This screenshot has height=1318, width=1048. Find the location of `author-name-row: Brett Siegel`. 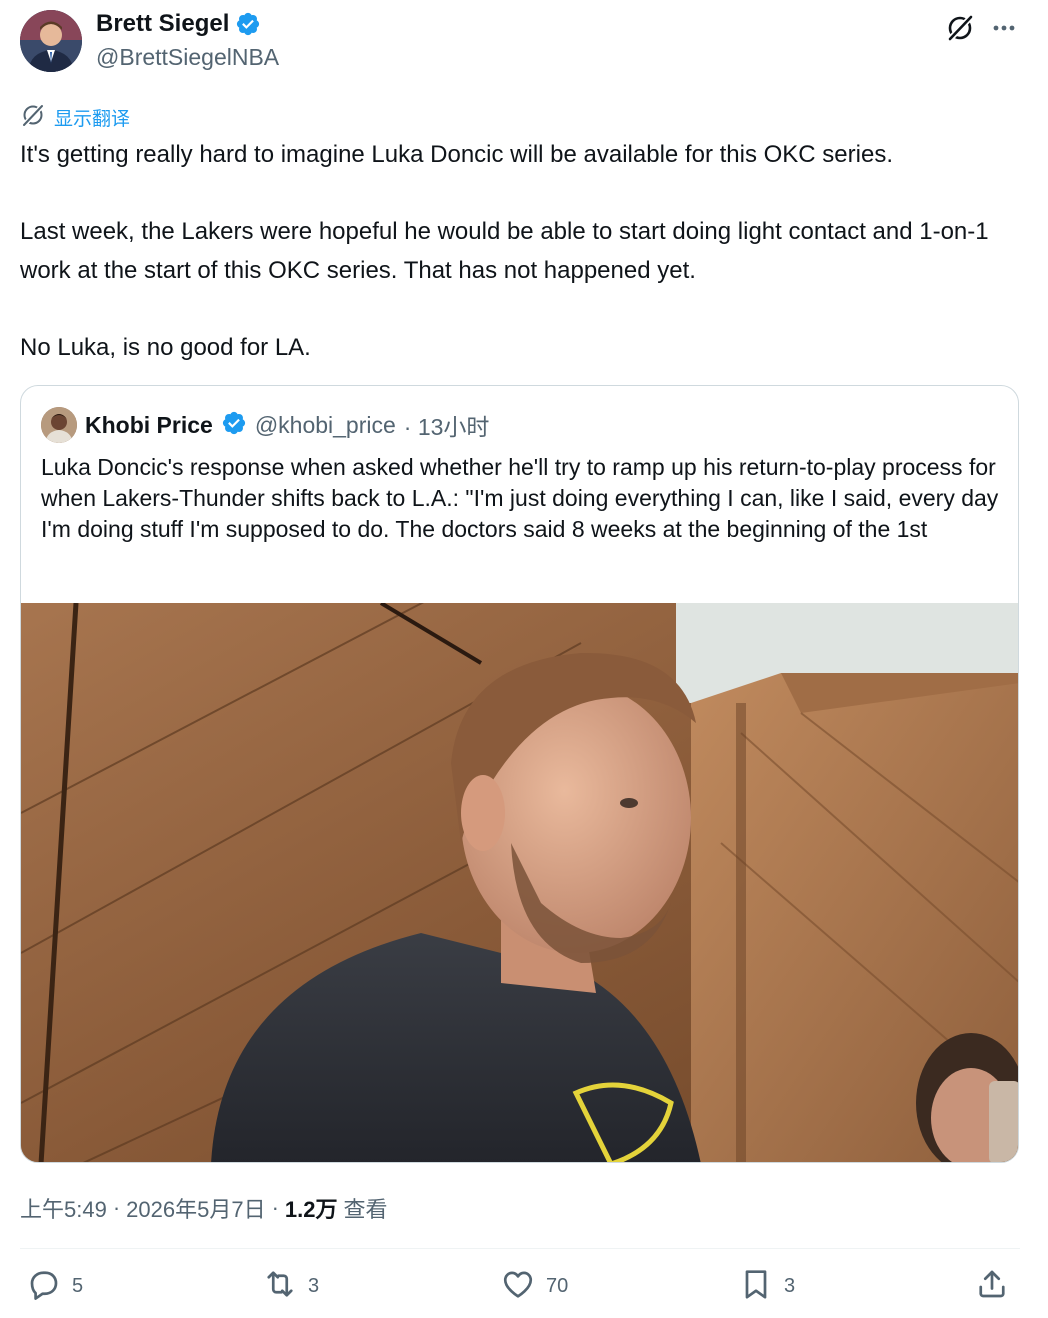

author-name-row: Brett Siegel is located at coordinates (178, 24).